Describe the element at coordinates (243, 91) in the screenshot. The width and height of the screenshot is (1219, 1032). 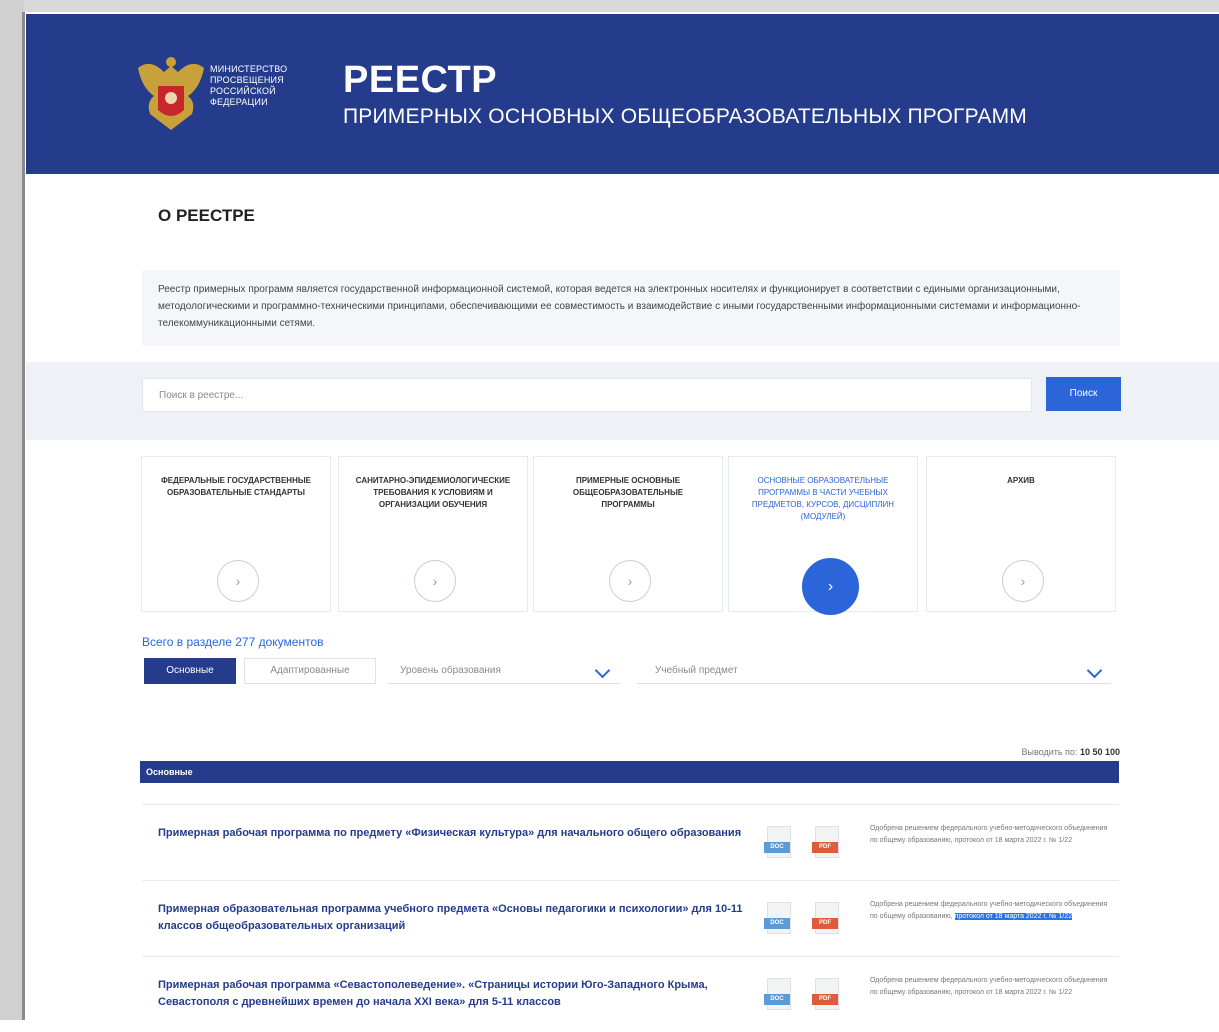
I see `ministry-line: РОССИЙСКОЙ` at that location.